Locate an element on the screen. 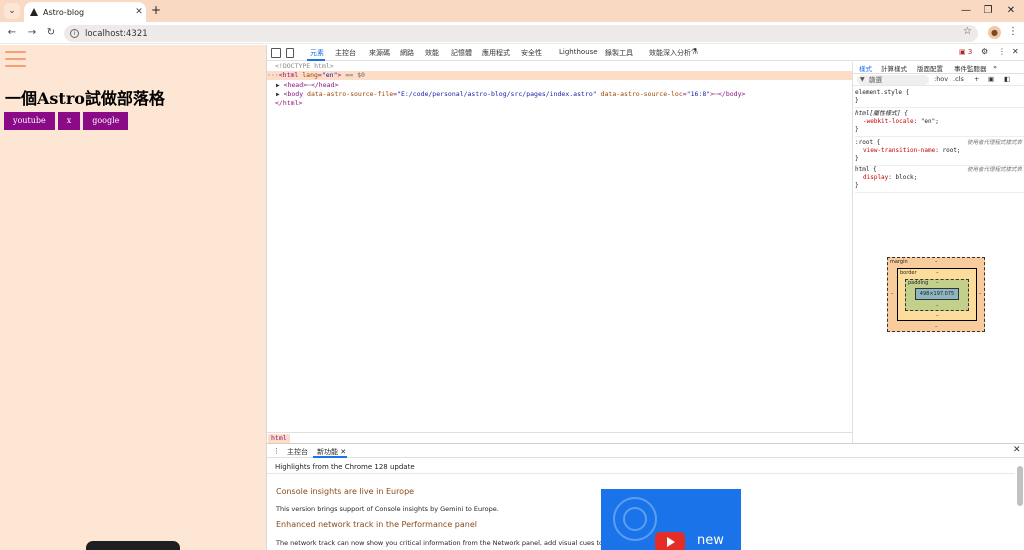 The width and height of the screenshot is (1024, 550). tab-event-listeners: 事件監聽器 is located at coordinates (970, 68).